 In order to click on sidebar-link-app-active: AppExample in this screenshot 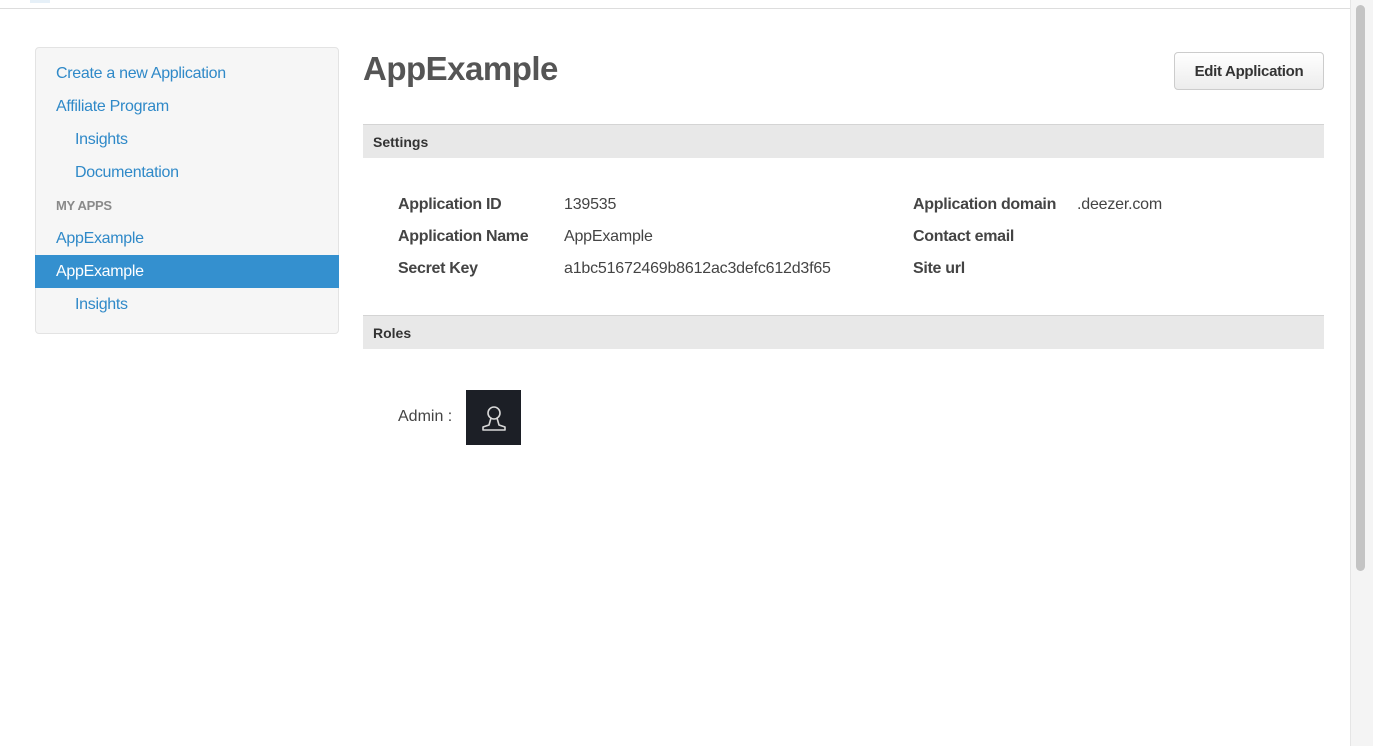, I will do `click(187, 271)`.